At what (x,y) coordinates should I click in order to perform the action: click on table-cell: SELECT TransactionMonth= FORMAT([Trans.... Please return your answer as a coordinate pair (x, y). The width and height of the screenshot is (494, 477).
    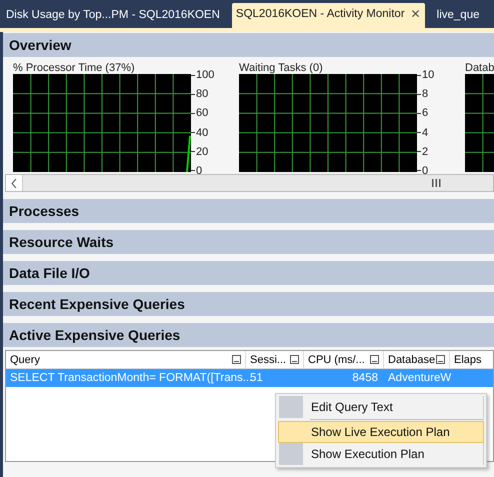
    Looking at the image, I should click on (131, 378).